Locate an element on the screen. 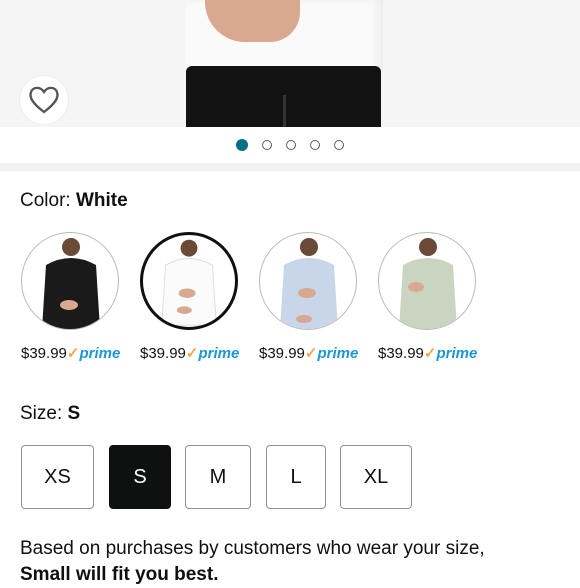  selected-color: White is located at coordinates (101, 200).